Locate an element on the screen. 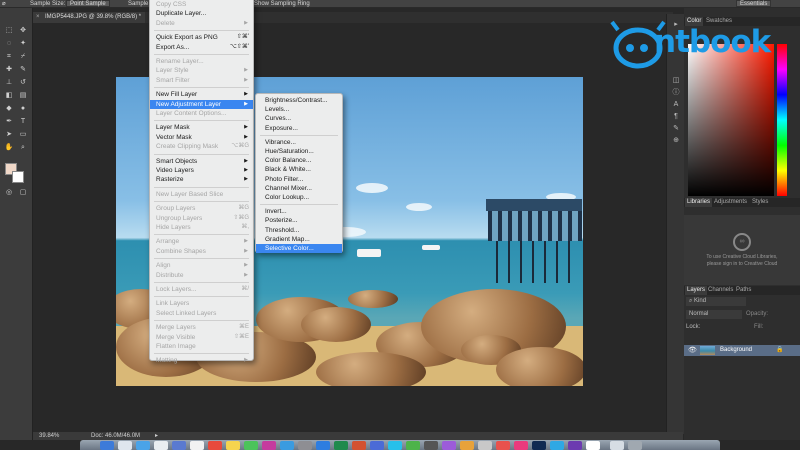 The image size is (800, 450). photoshop-dock-icon is located at coordinates (539, 445).